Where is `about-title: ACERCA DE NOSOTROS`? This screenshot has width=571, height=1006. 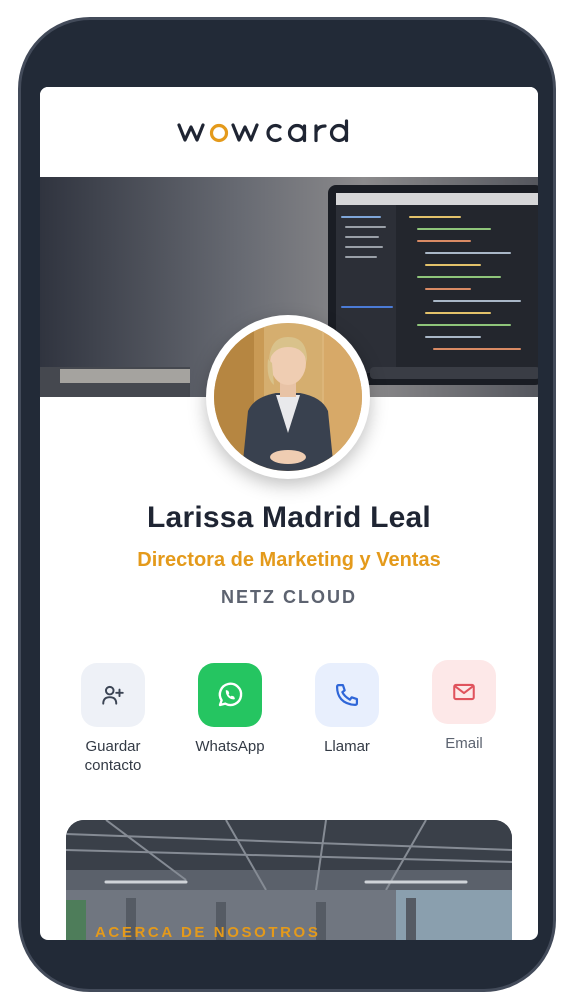
about-title: ACERCA DE NOSOTROS is located at coordinates (208, 932).